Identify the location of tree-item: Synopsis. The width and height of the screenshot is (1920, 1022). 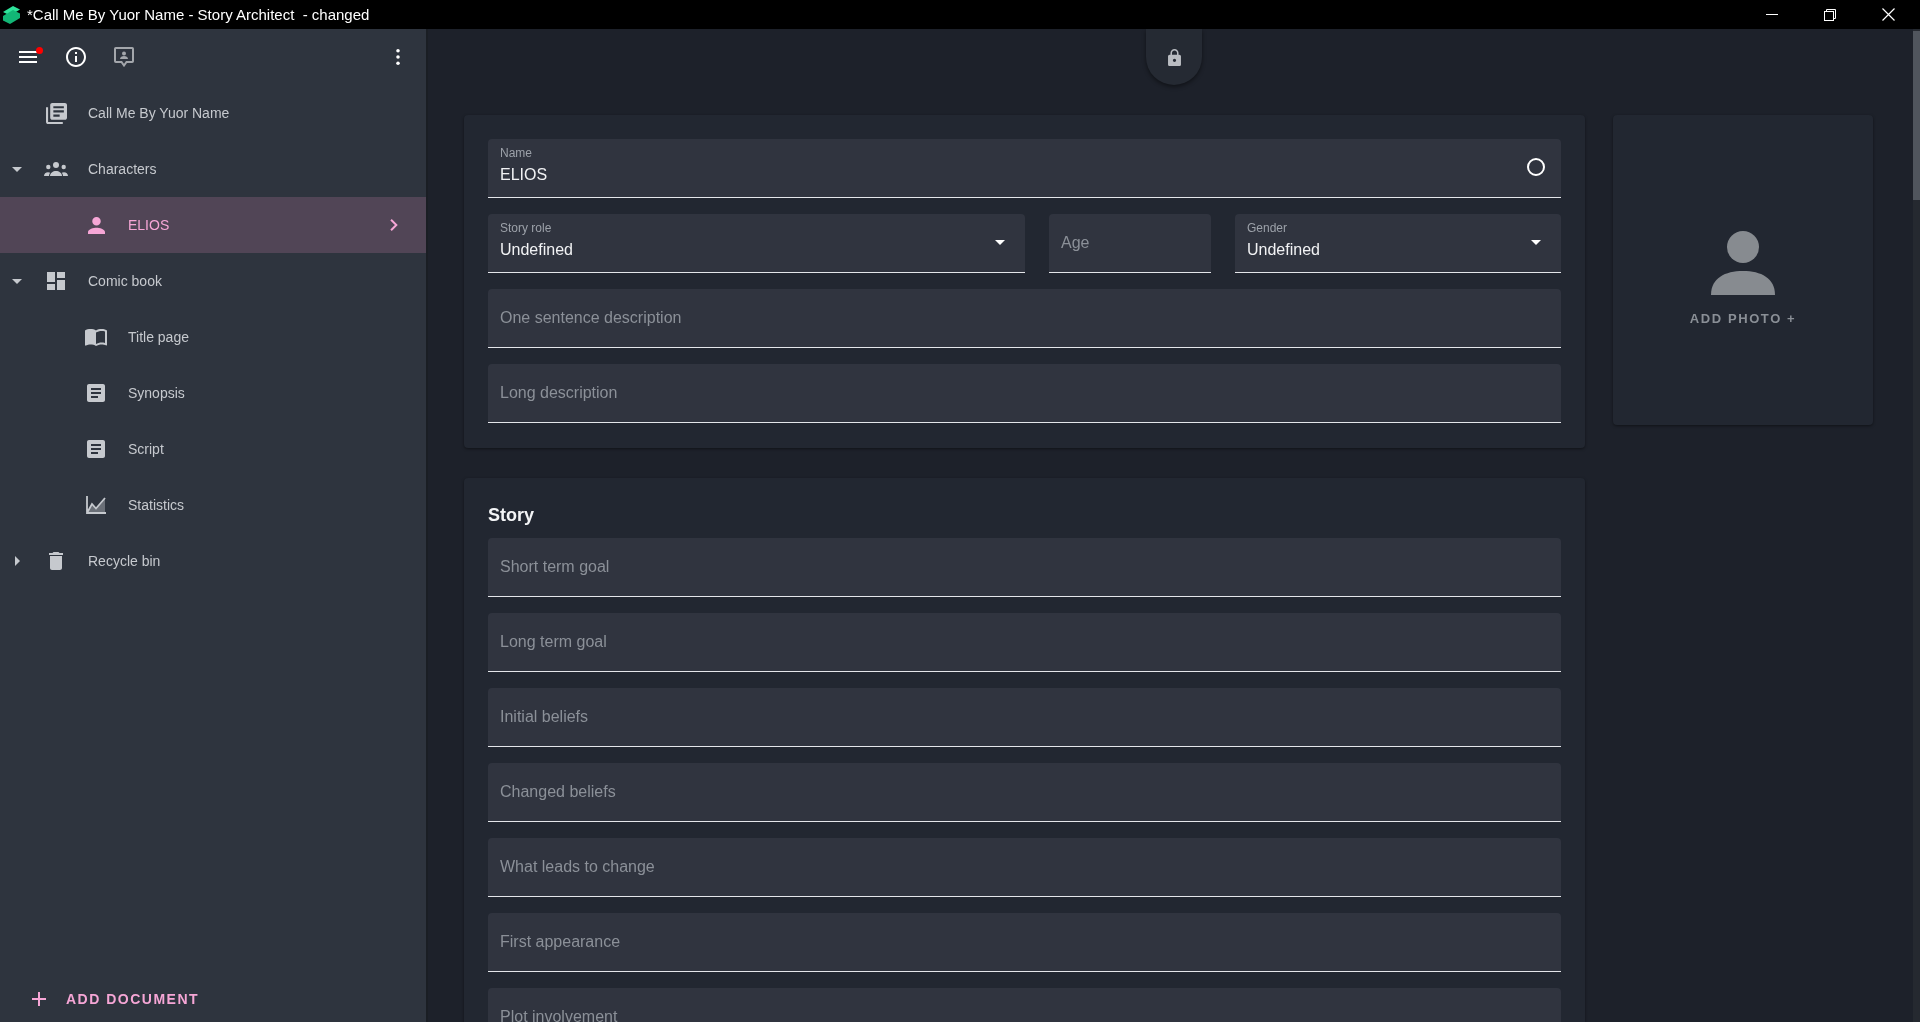
(213, 393).